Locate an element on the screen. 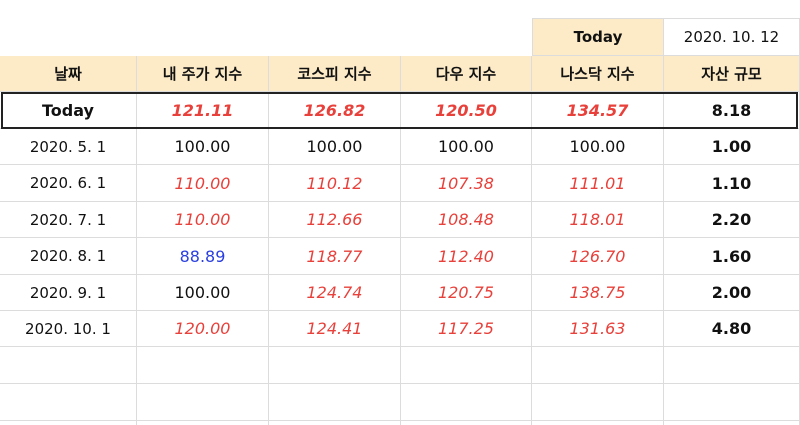 Image resolution: width=800 pixels, height=425 pixels. cell-value: 2.20 is located at coordinates (731, 219).